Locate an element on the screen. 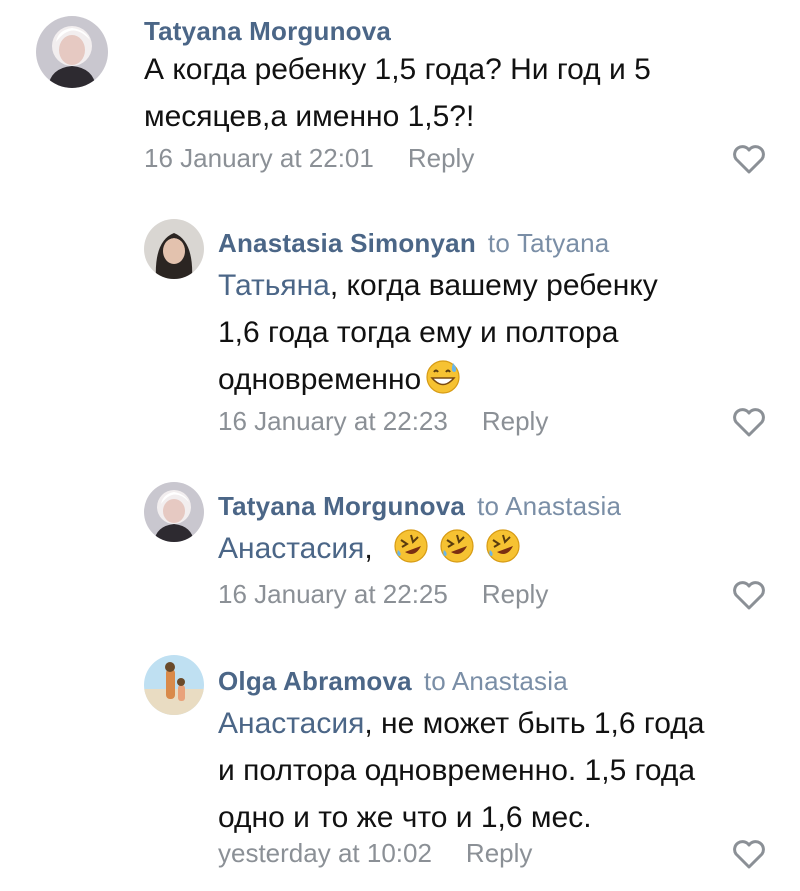 This screenshot has width=800, height=891. mention-link: Татьяна is located at coordinates (274, 285).